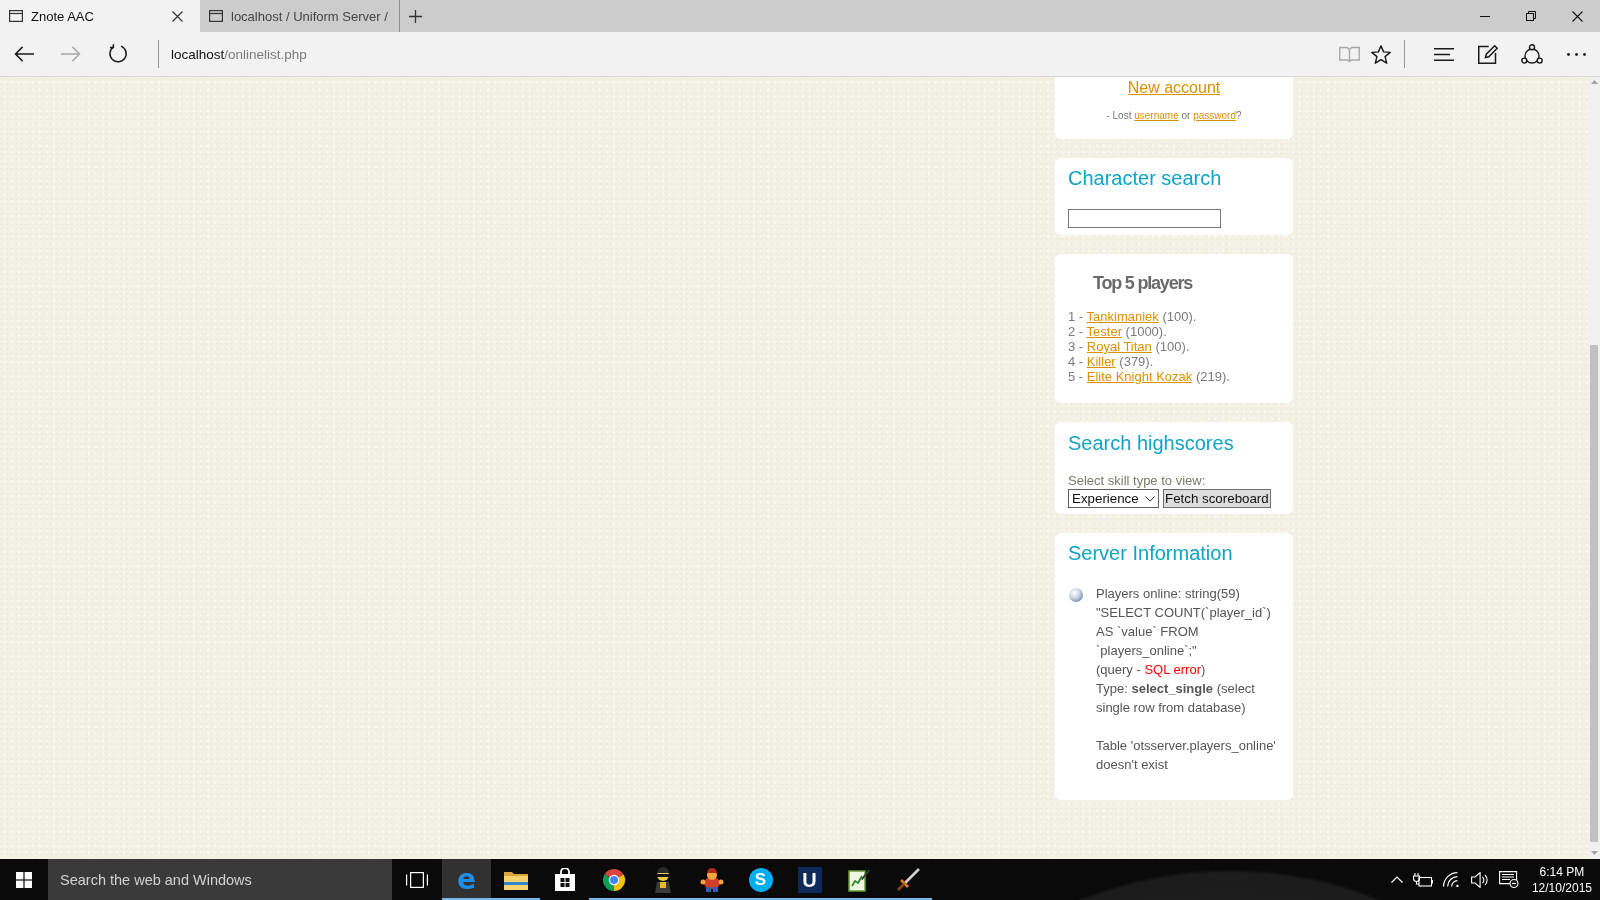  I want to click on player-link: Royal Titan, so click(1119, 346).